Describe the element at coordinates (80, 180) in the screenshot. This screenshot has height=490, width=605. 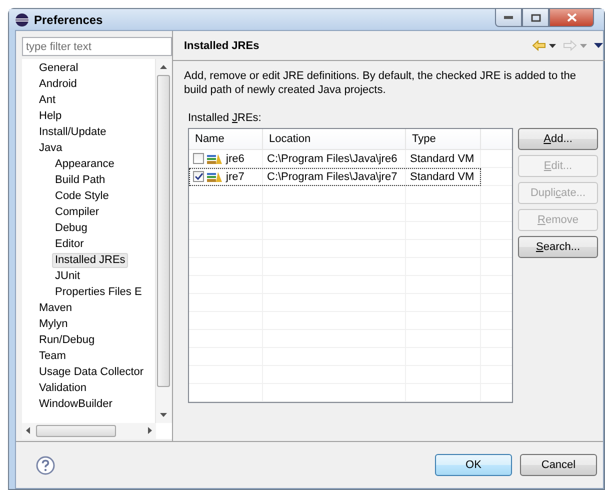
I see `tree-item: Build Path` at that location.